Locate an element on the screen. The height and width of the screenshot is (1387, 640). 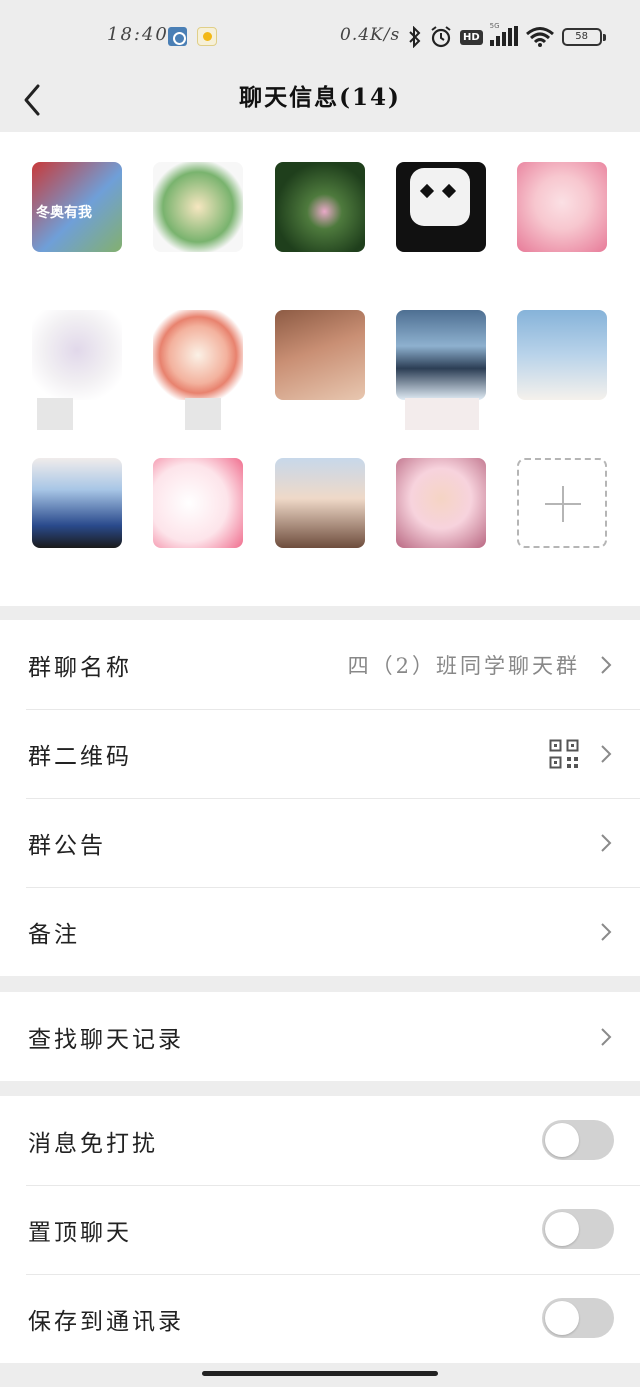
home-indicator is located at coordinates (320, 1373).